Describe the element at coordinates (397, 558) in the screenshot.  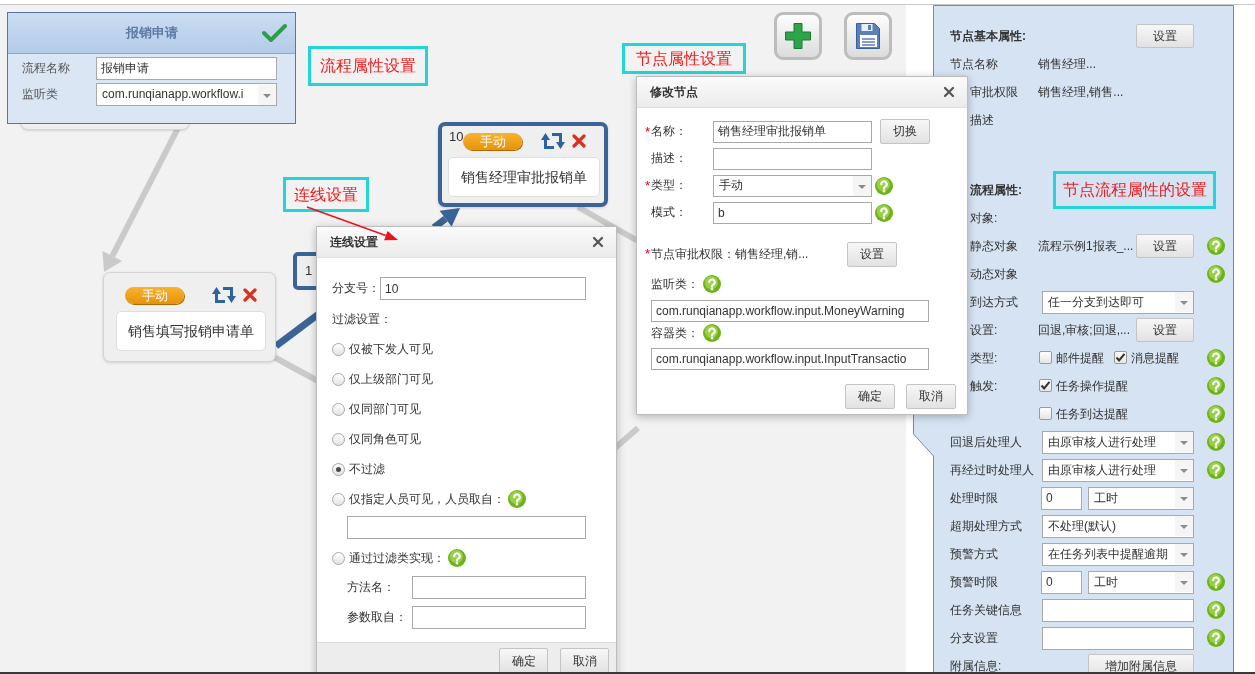
I see `radio-label: 通过过滤类实现：` at that location.